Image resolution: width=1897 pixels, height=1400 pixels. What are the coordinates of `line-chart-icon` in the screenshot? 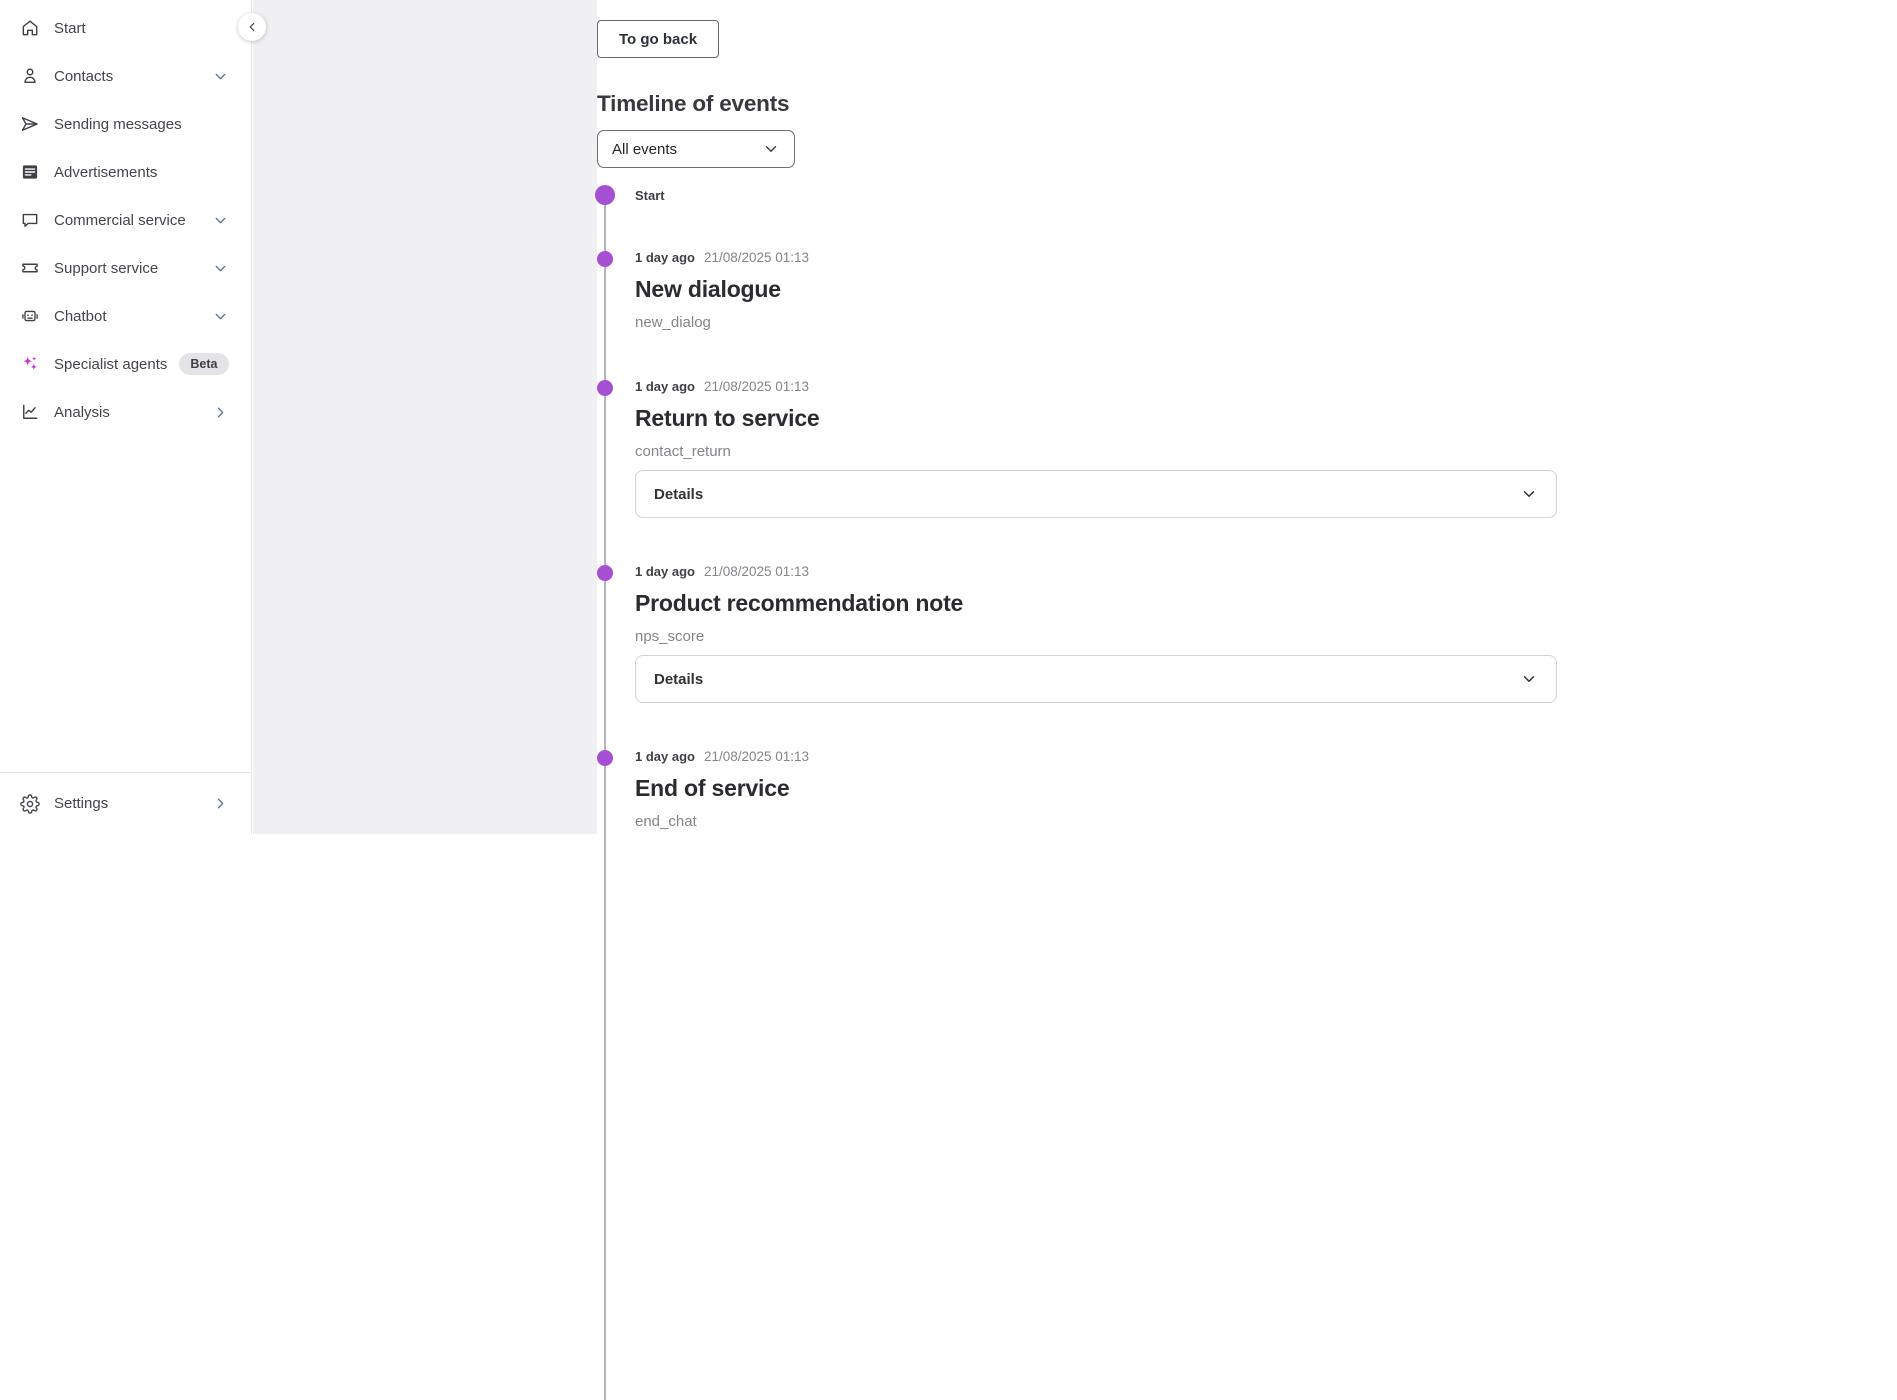 It's located at (30, 412).